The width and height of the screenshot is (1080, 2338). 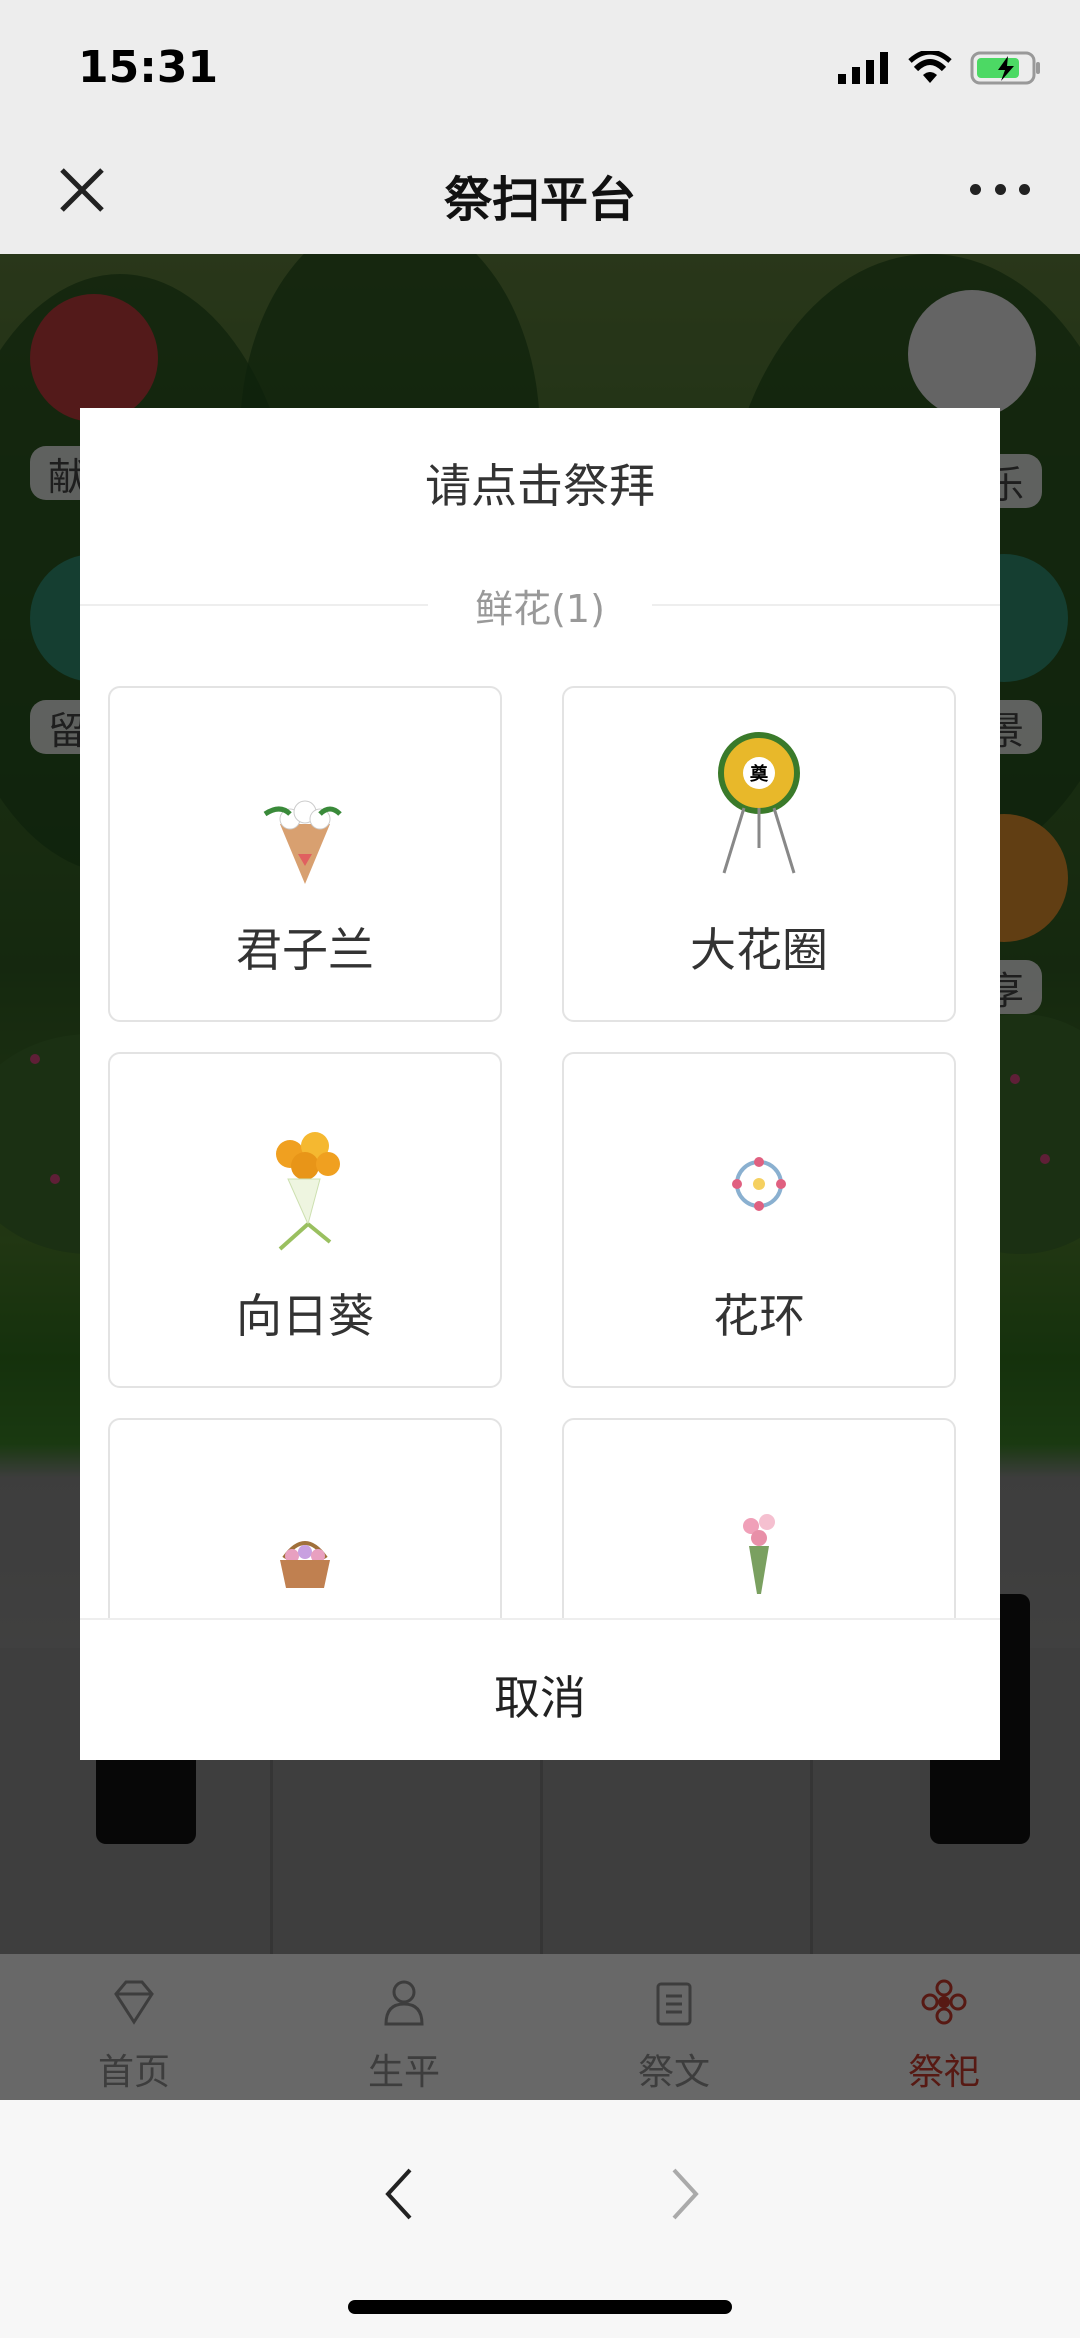 I want to click on item-card: 君子兰, so click(x=305, y=854).